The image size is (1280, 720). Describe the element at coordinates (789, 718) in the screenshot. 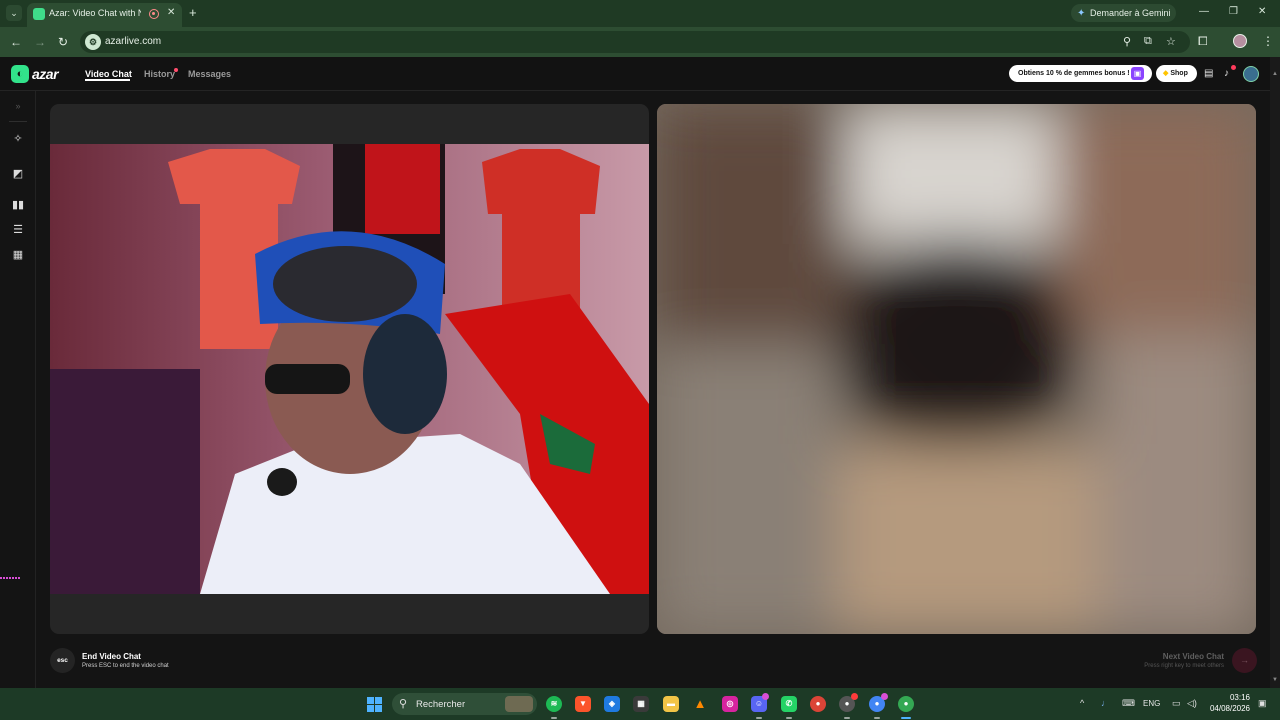

I see `whatsapp-running-indicator` at that location.